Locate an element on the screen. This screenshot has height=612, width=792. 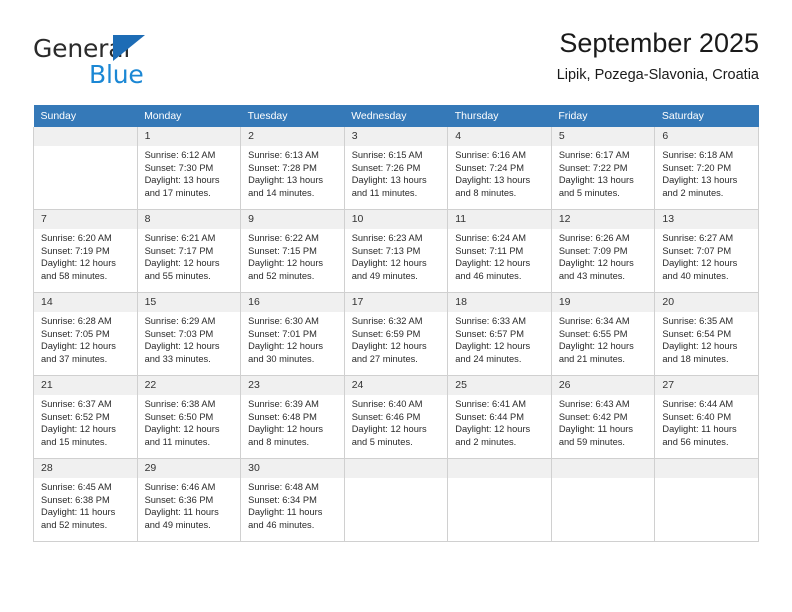
daylight-text-line2: and 59 minutes. is located at coordinates (591, 441).